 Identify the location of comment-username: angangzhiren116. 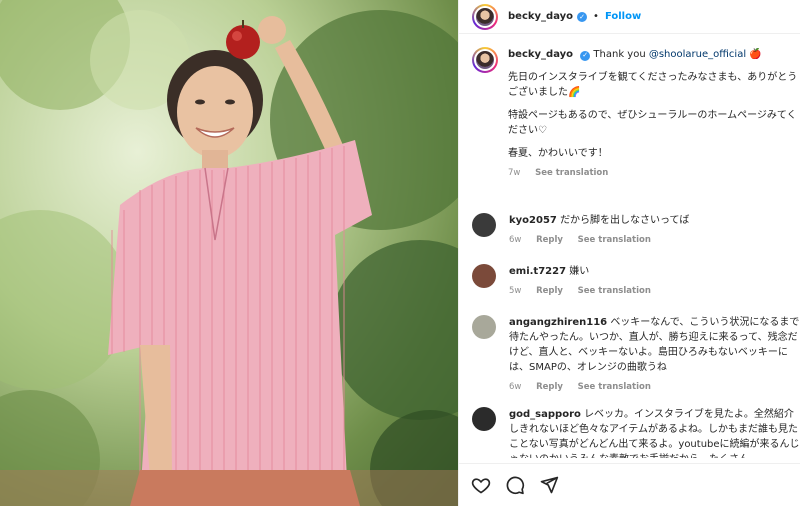
(558, 322).